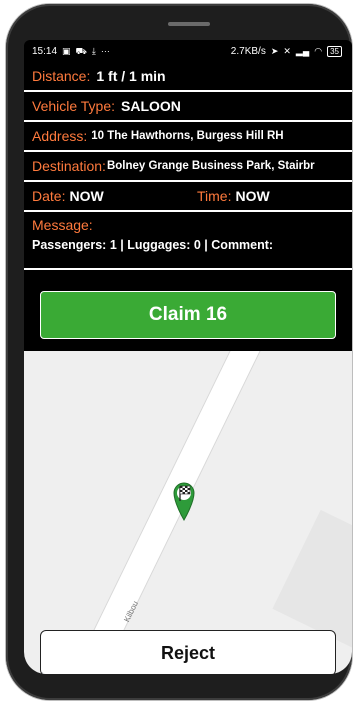 This screenshot has width=360, height=704. What do you see at coordinates (81, 50) in the screenshot?
I see `car-icon: ⛟` at bounding box center [81, 50].